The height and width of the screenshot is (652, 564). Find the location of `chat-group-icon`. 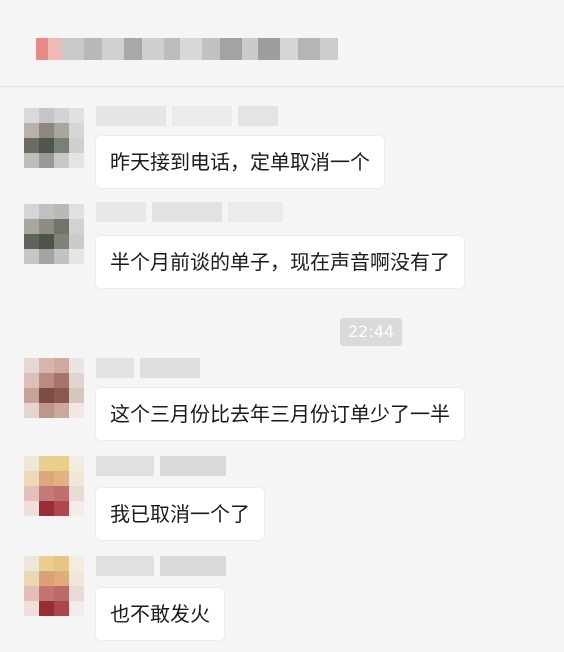

chat-group-icon is located at coordinates (42, 49).